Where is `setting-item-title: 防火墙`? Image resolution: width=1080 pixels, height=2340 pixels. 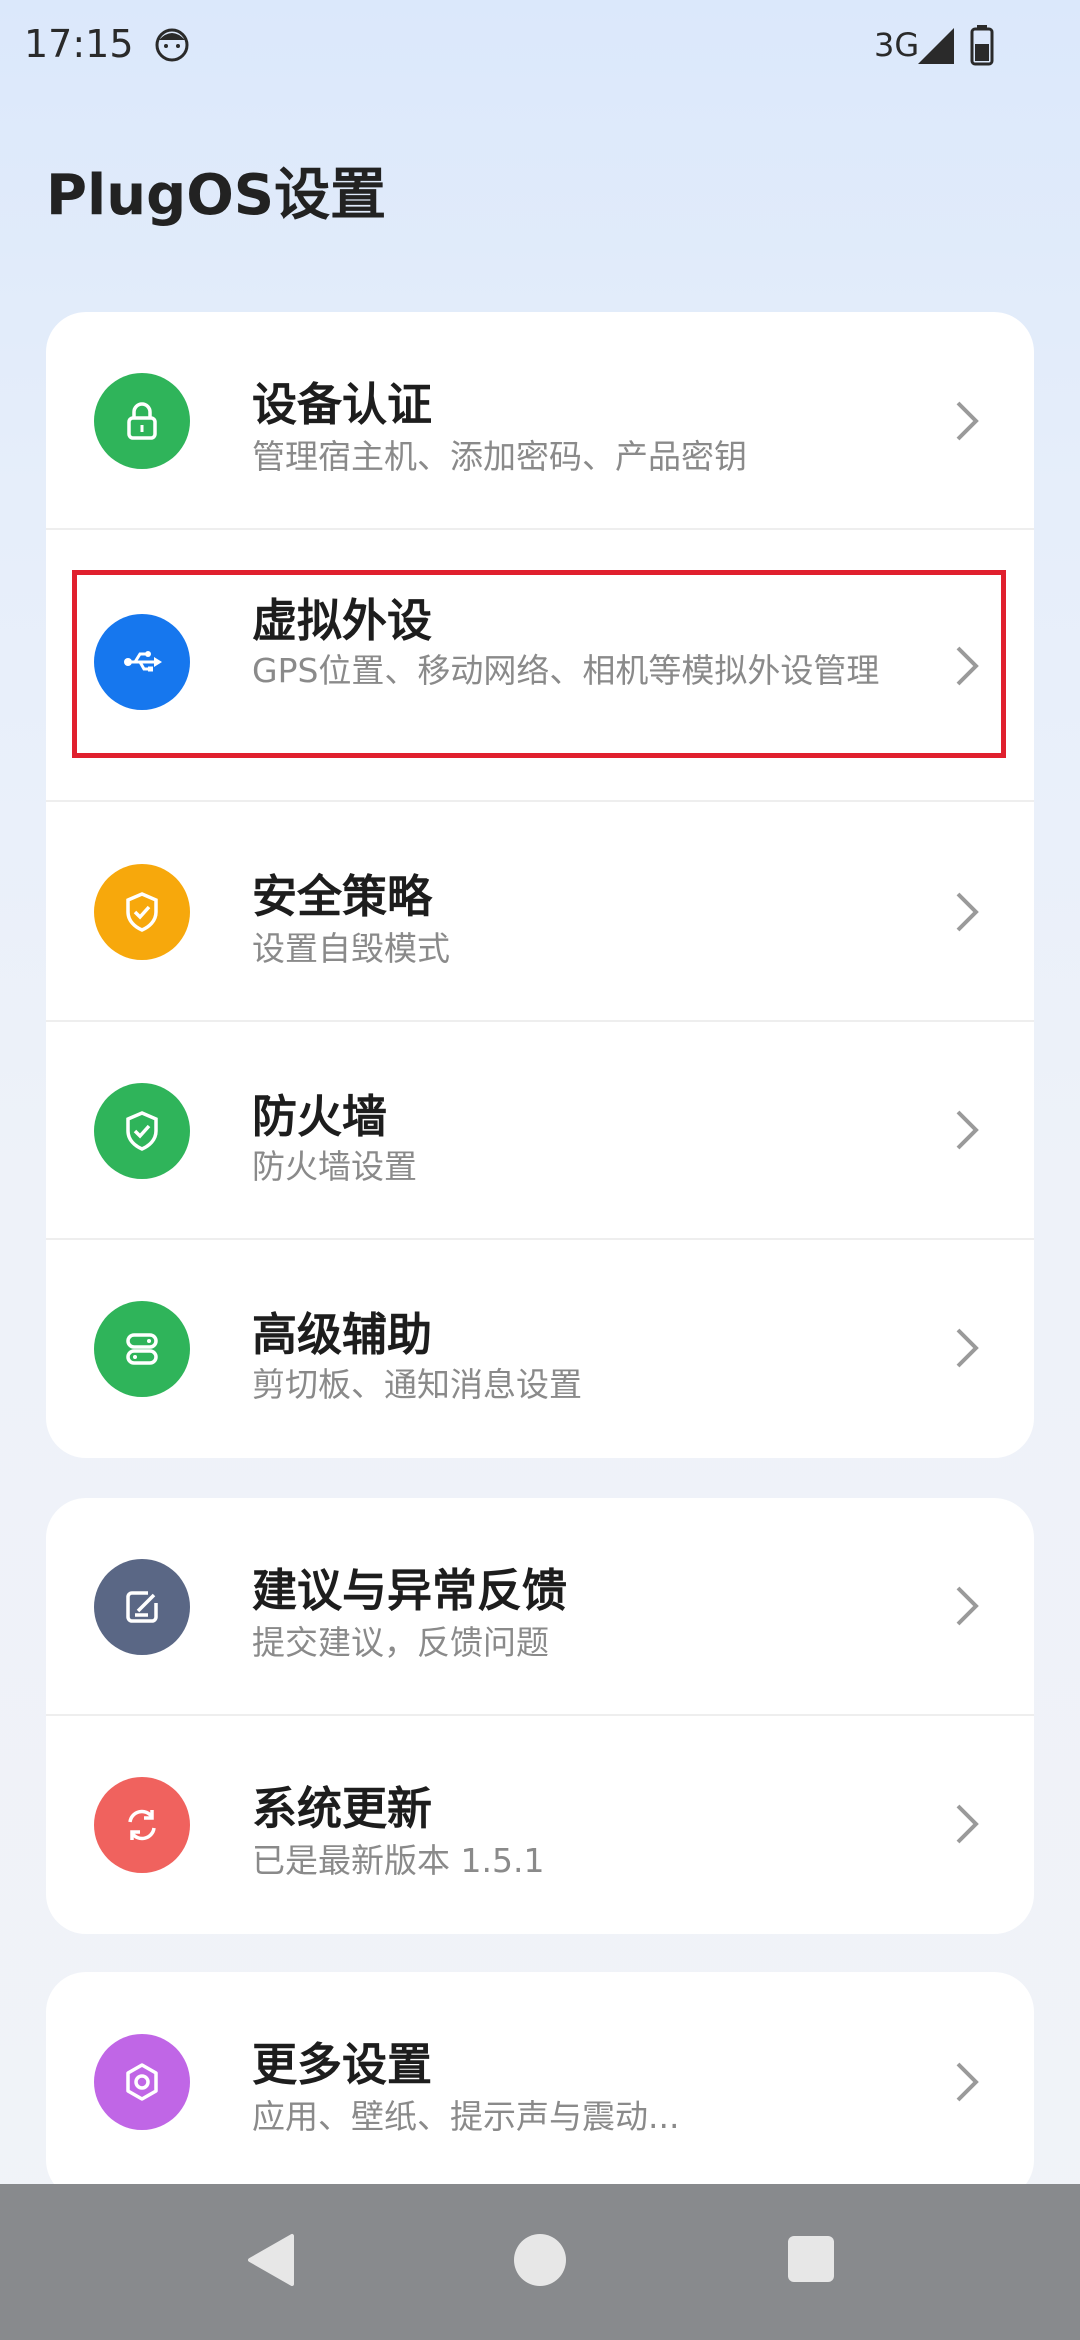
setting-item-title: 防火墙 is located at coordinates (320, 1116).